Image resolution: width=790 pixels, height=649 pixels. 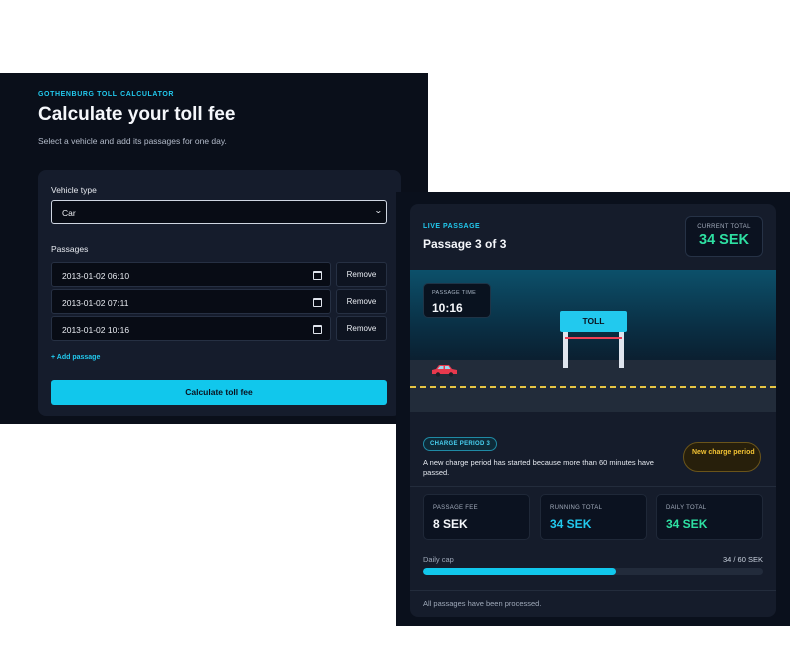 I want to click on current-total-box: CURRENT TOTAL 34 SEK, so click(x=724, y=236).